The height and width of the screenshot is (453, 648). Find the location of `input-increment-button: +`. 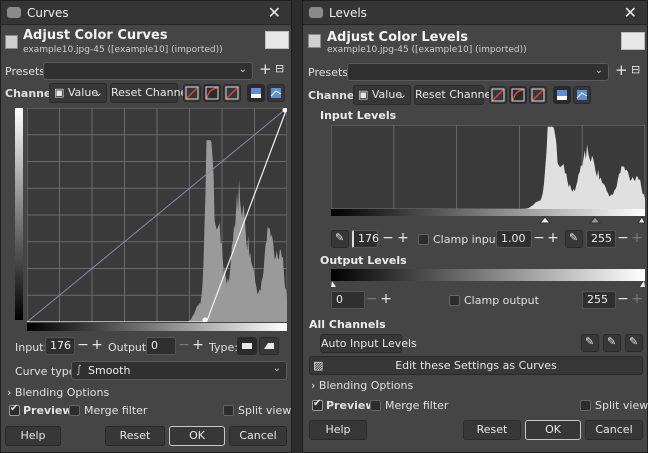

input-increment-button: + is located at coordinates (97, 346).